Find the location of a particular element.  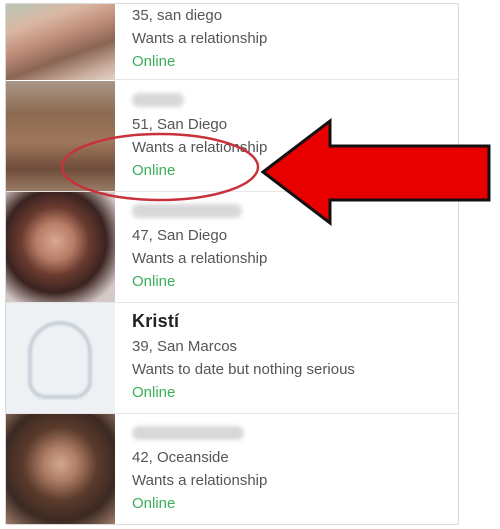

profile-name: Kristí is located at coordinates (155, 322).